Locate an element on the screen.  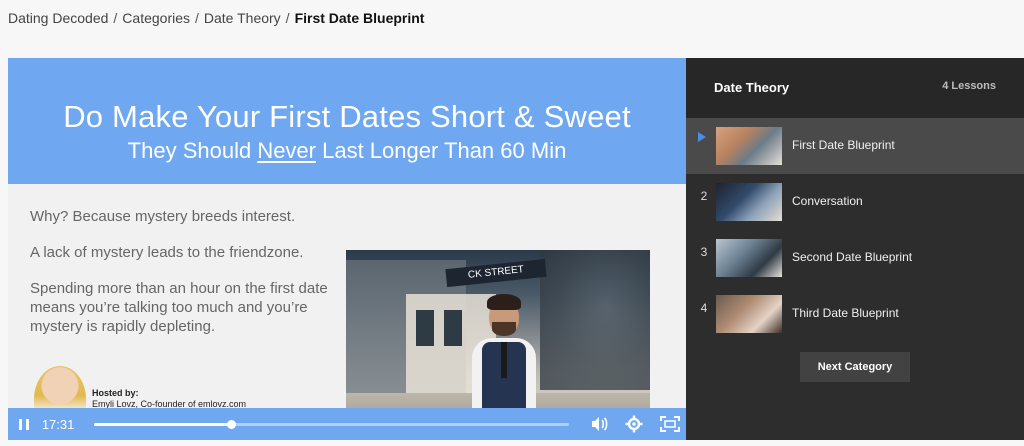
lesson-item-third-date-blueprint: 4 Third Date Blueprint is located at coordinates (855, 314).